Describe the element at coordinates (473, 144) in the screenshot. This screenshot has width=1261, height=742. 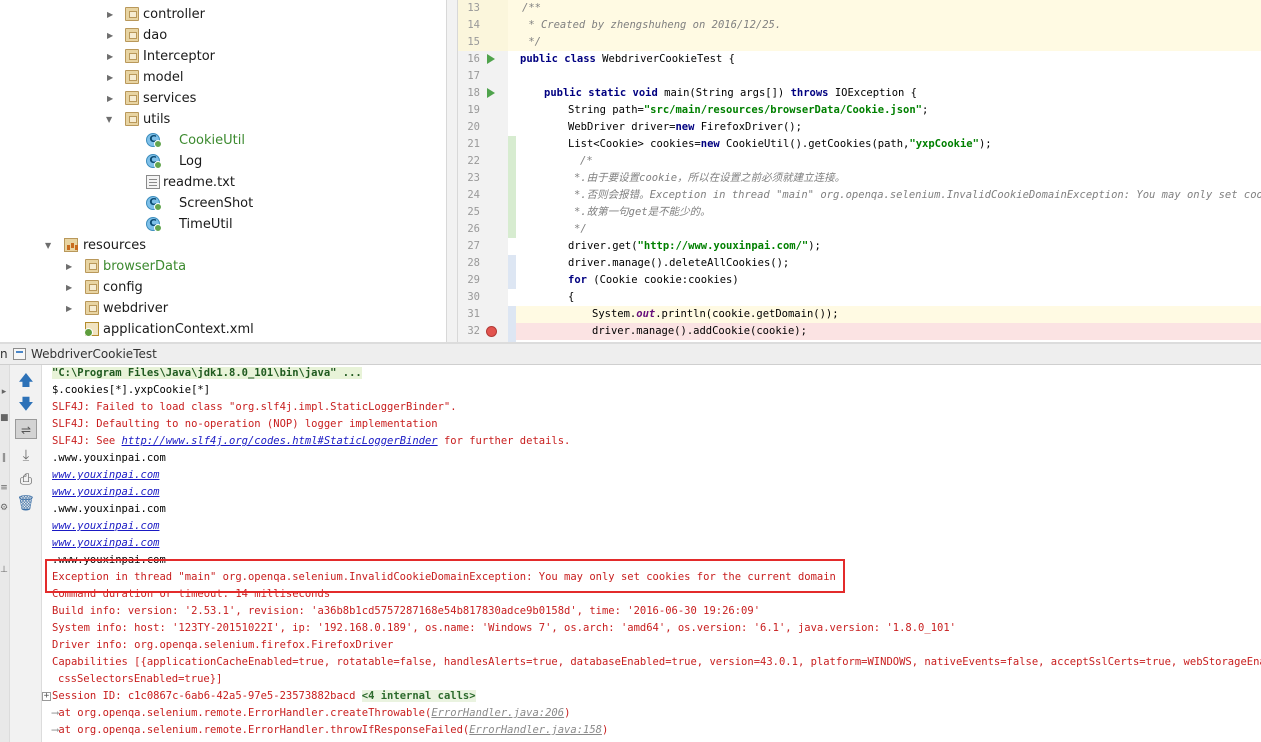
I see `line-number: 21` at that location.